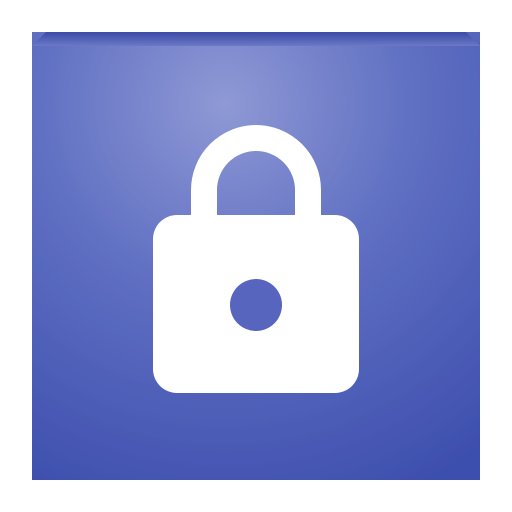  What do you see at coordinates (256, 39) in the screenshot?
I see `icon-top-bevel` at bounding box center [256, 39].